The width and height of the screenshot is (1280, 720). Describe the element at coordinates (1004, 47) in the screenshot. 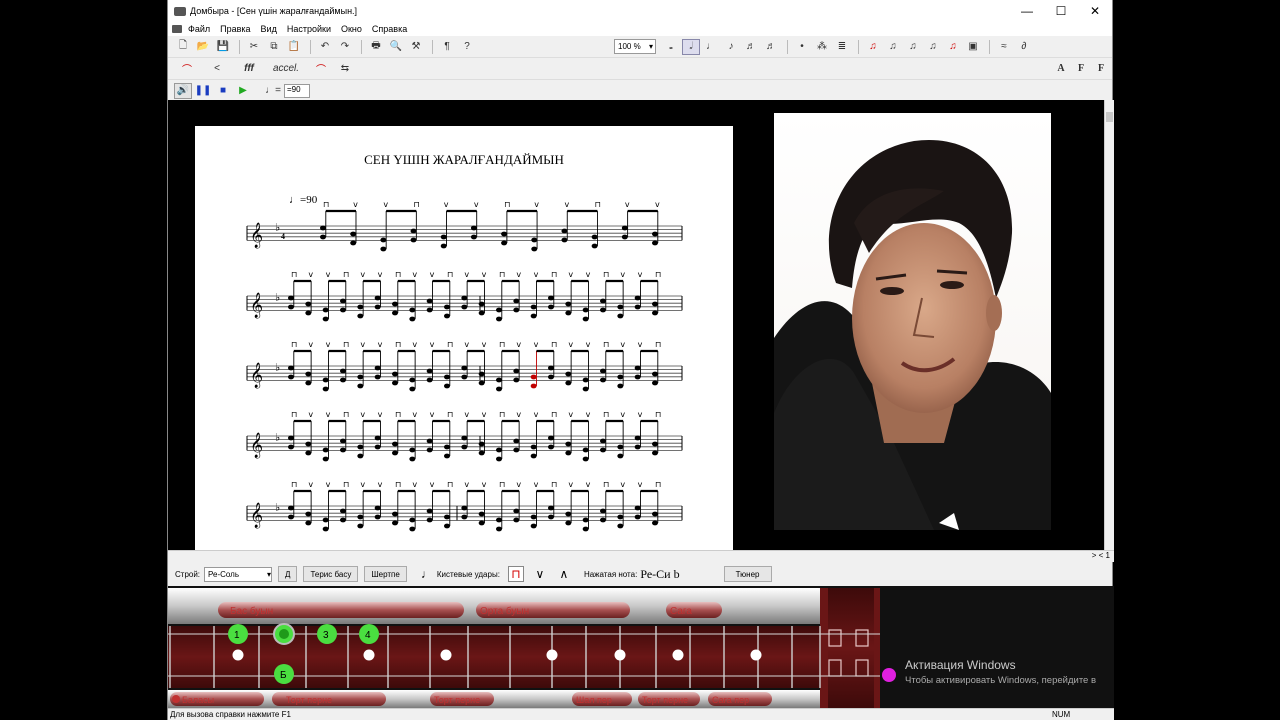

I see `grace-icon: ≈` at that location.